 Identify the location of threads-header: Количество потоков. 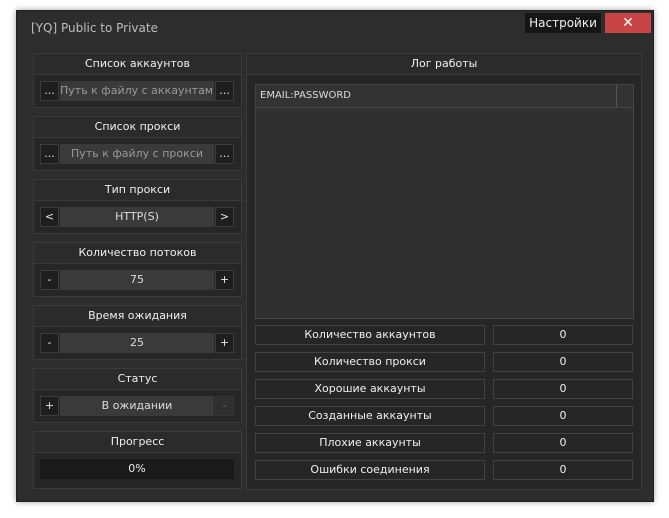
(137, 253).